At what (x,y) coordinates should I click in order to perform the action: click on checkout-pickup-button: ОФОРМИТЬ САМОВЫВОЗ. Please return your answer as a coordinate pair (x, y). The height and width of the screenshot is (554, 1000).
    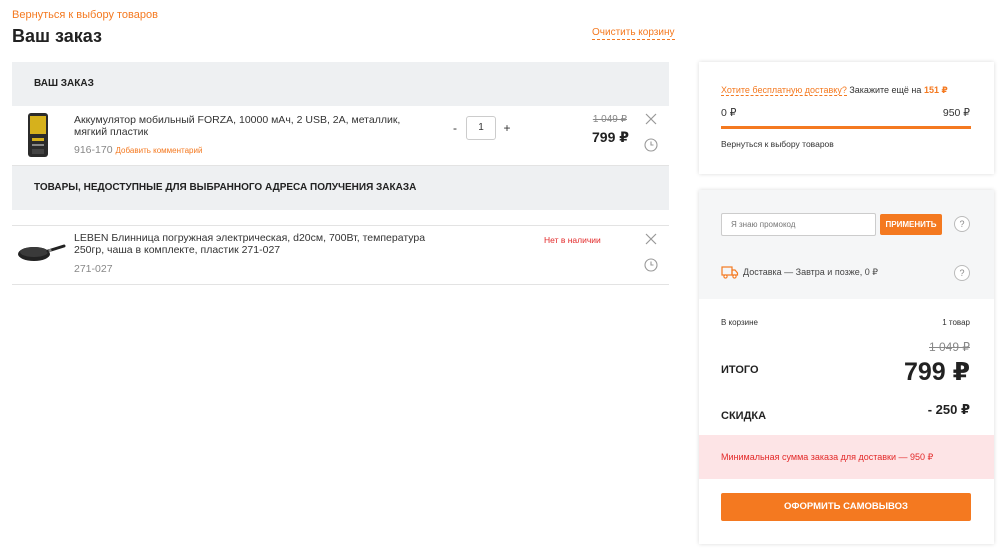
    Looking at the image, I should click on (846, 507).